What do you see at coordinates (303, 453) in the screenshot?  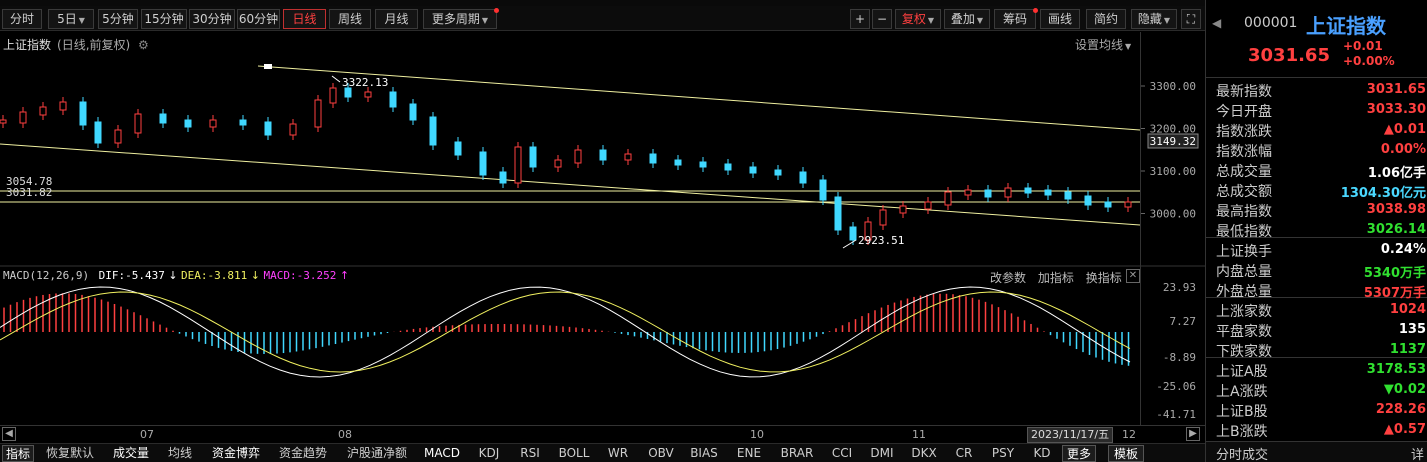 I see `indicator-fund-trend: 资金趋势` at bounding box center [303, 453].